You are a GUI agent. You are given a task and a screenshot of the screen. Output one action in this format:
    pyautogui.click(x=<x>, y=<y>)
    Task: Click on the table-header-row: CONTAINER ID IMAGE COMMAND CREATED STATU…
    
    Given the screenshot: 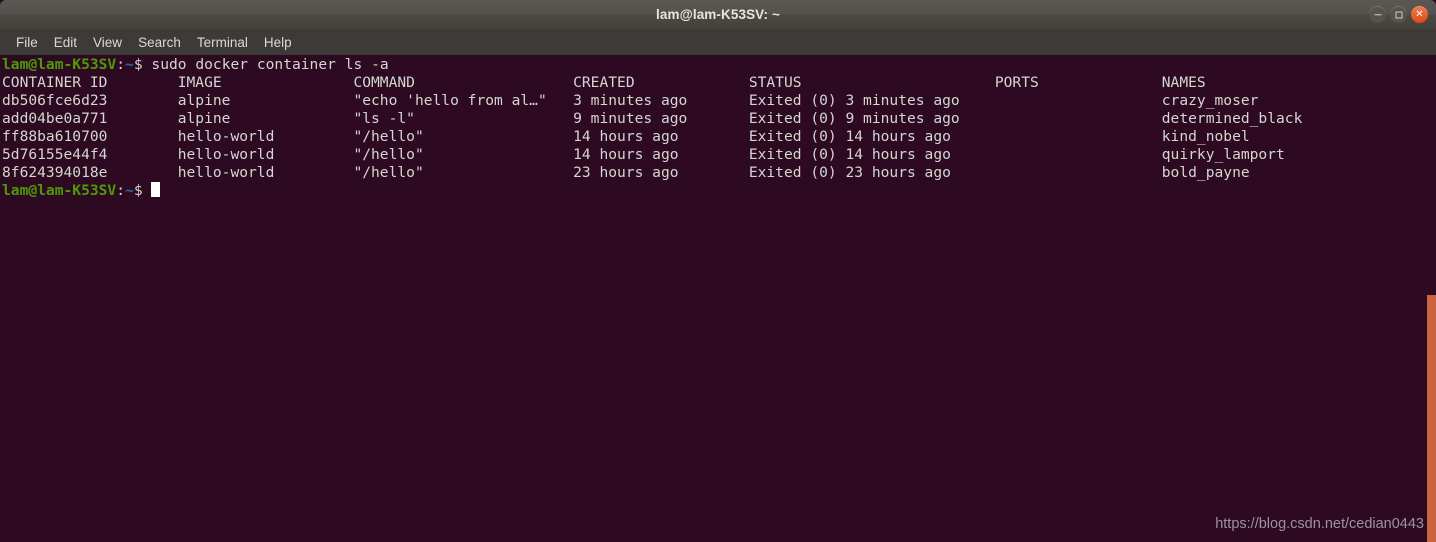 What is the action you would take?
    pyautogui.click(x=604, y=83)
    